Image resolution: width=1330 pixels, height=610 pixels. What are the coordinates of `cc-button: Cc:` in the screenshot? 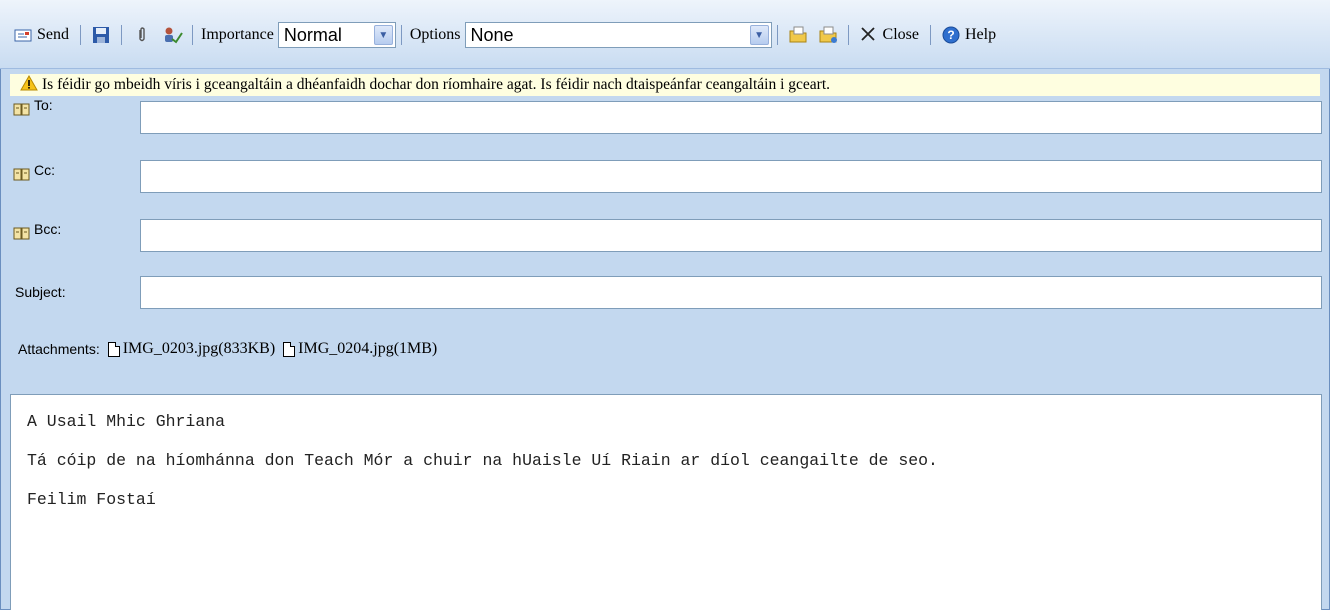 It's located at (34, 172).